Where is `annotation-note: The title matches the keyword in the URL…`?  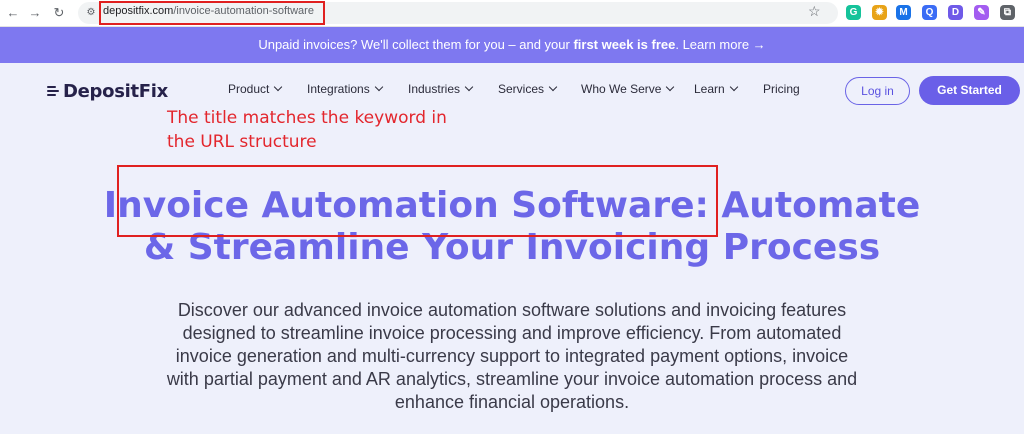 annotation-note: The title matches the keyword in the URL… is located at coordinates (327, 130).